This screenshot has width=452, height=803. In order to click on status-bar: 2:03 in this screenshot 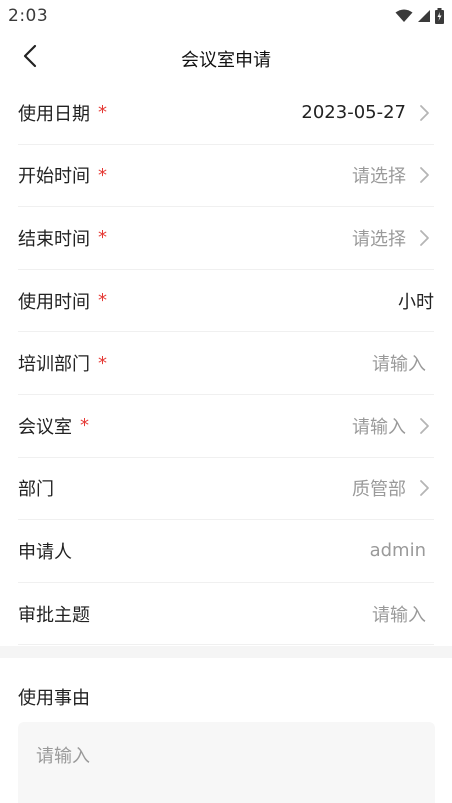, I will do `click(226, 16)`.